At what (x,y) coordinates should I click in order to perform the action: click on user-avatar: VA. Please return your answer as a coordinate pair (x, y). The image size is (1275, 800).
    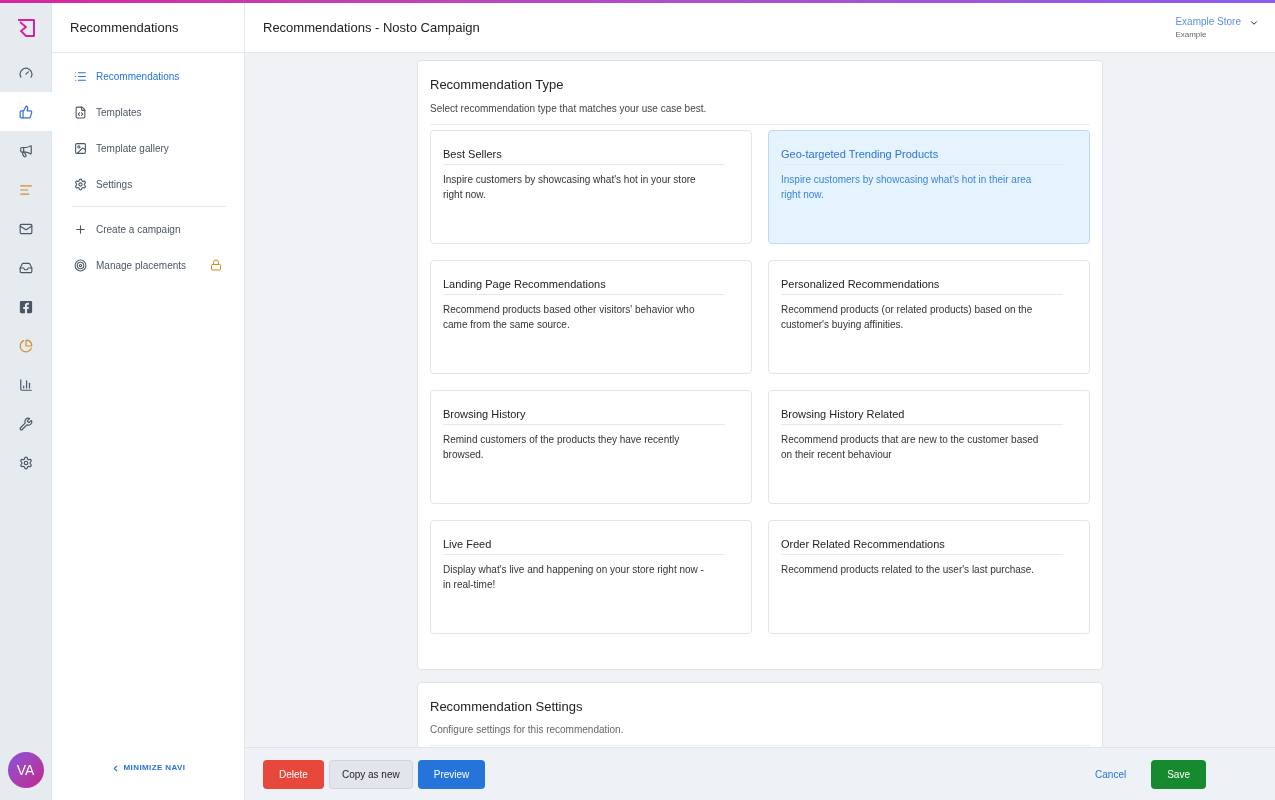
    Looking at the image, I should click on (25, 770).